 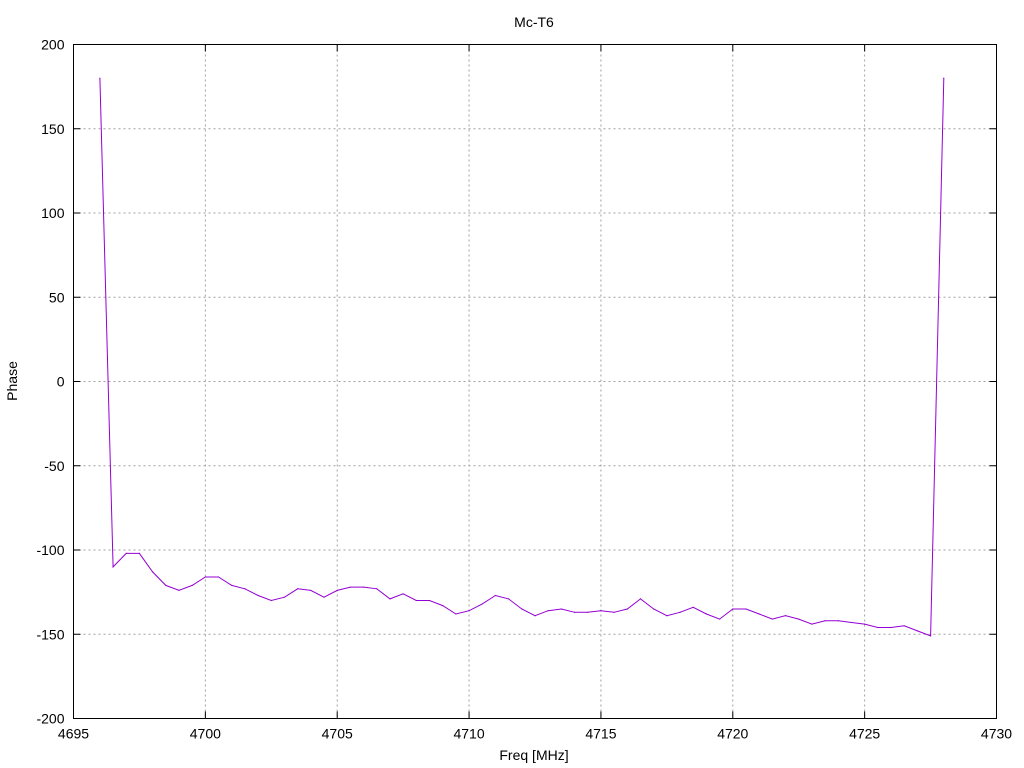 I want to click on y-tick-label: -100, so click(x=50, y=550).